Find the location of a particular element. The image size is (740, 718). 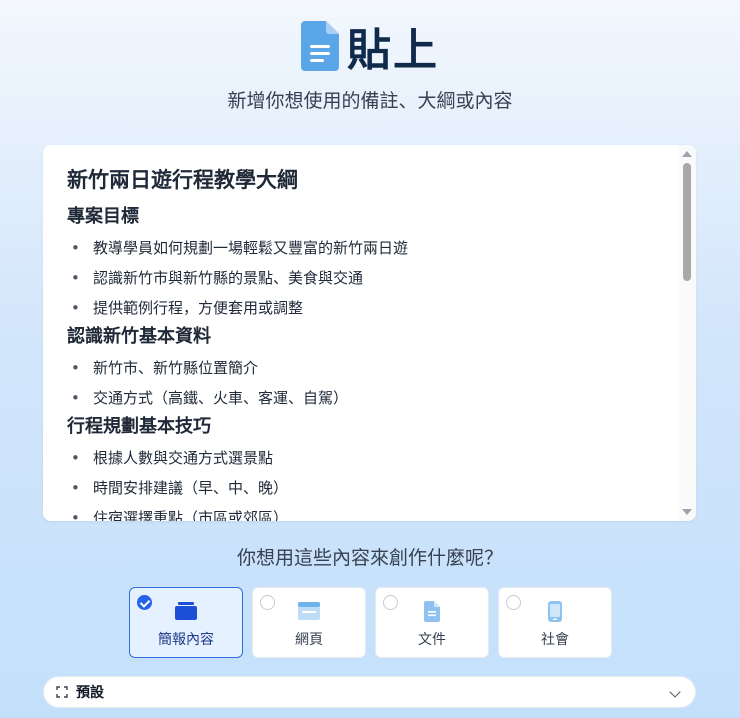

preset-dropdown: 預設 is located at coordinates (369, 692).